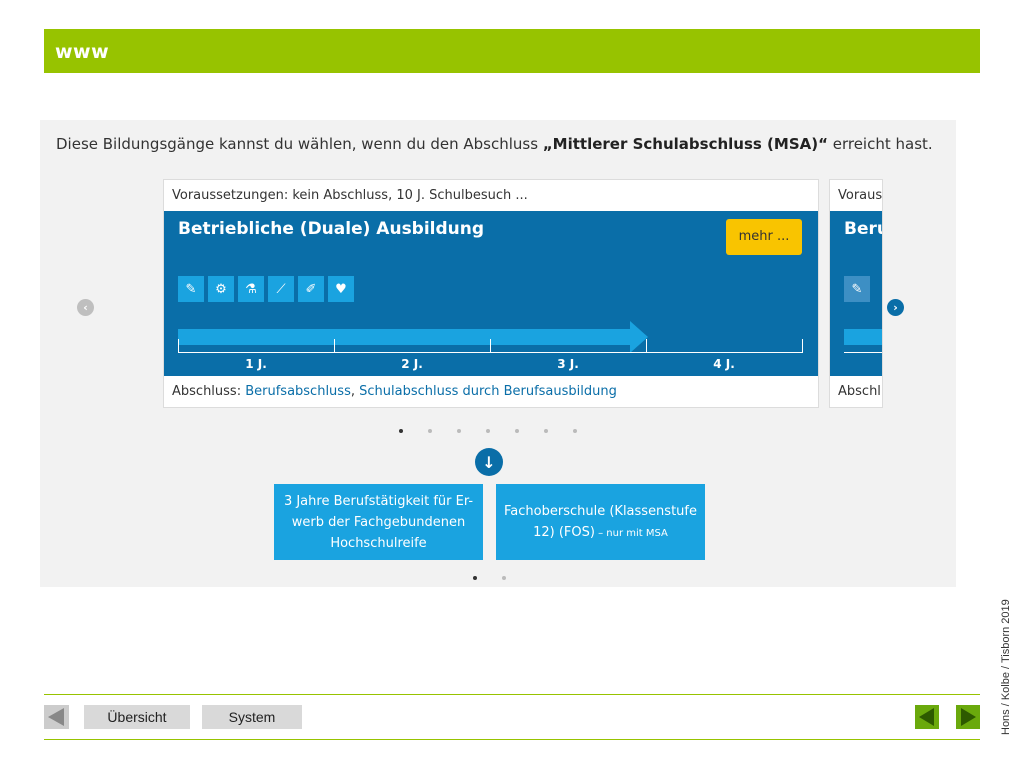 This screenshot has width=1024, height=768. What do you see at coordinates (256, 364) in the screenshot?
I see `year-label: 1 J.` at bounding box center [256, 364].